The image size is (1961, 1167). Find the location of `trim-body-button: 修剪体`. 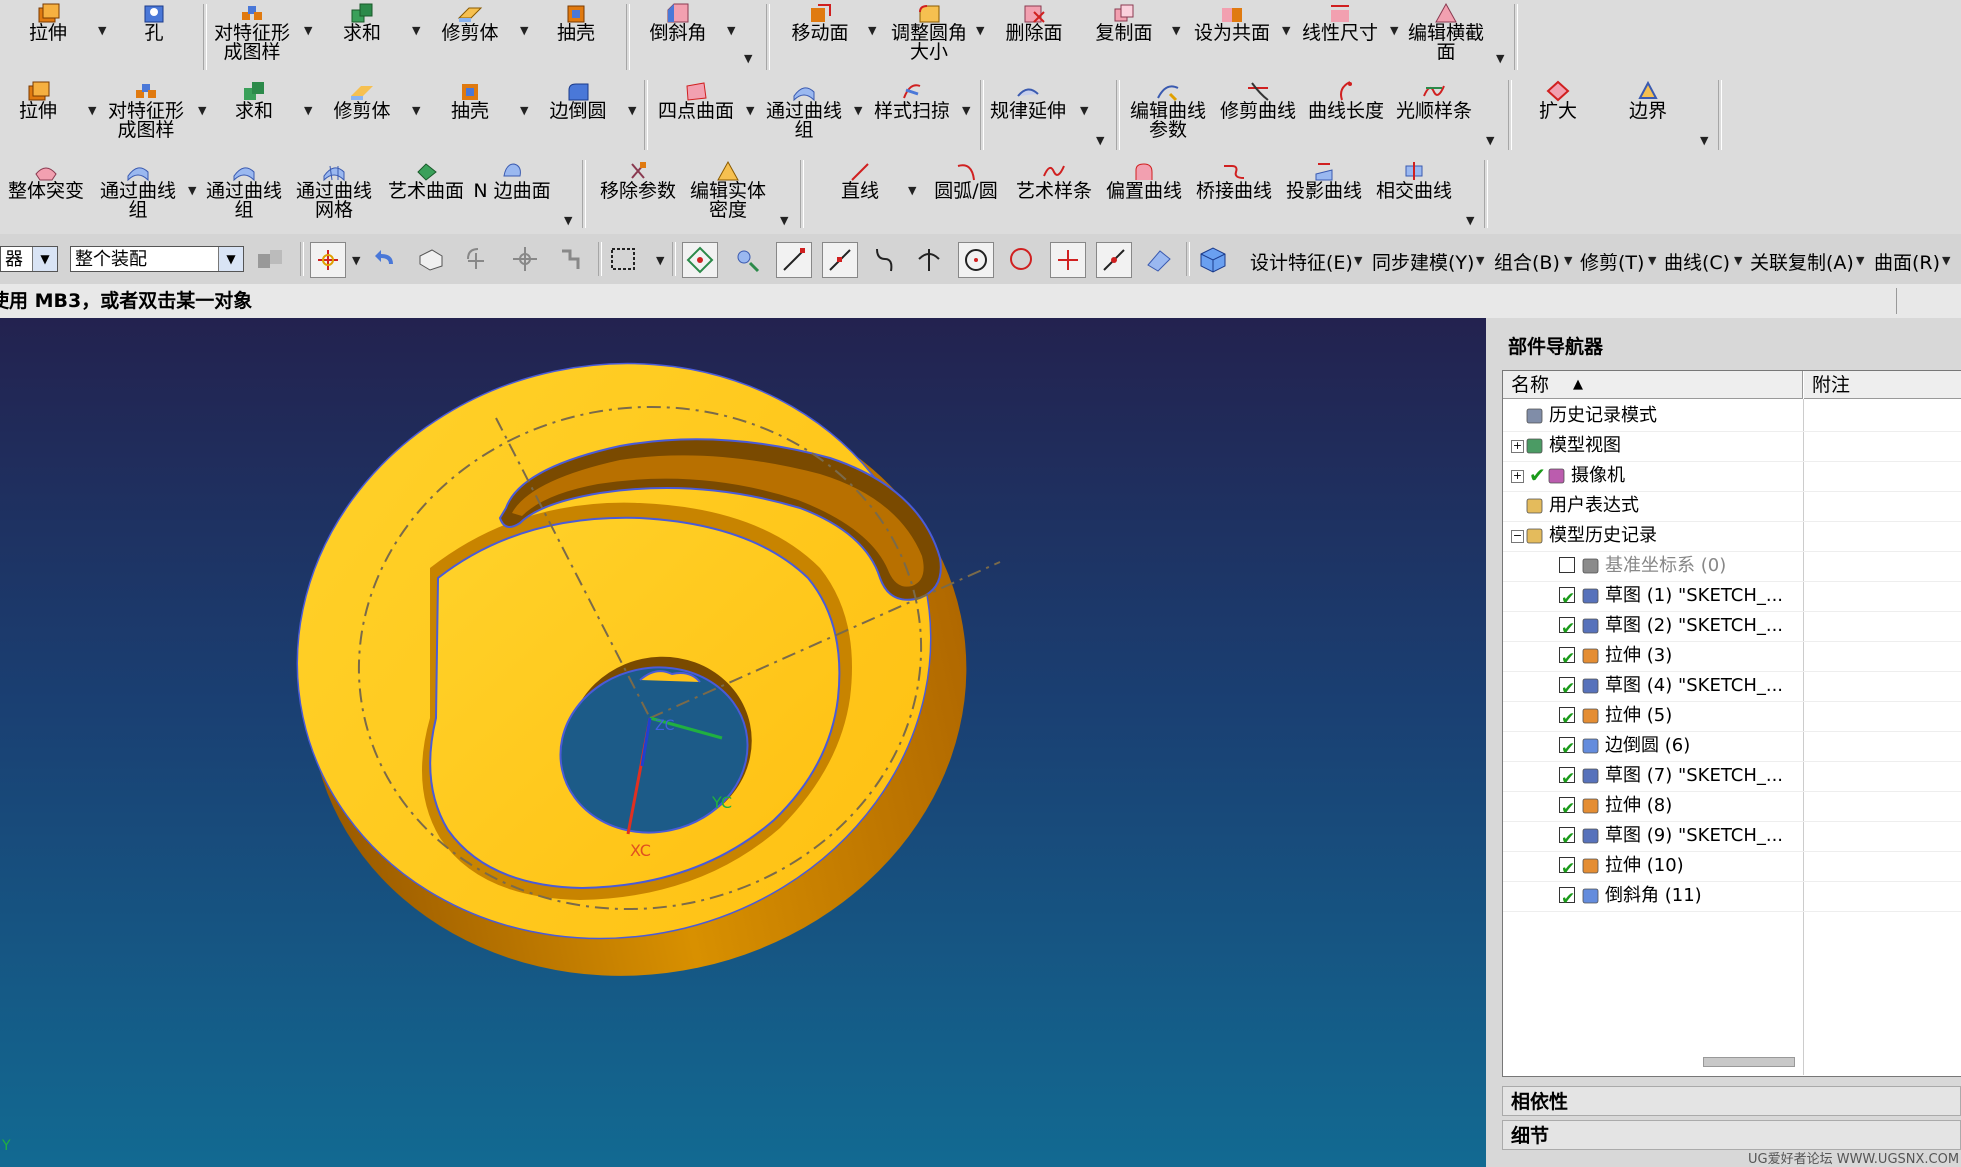

trim-body-button: 修剪体 is located at coordinates (362, 99).